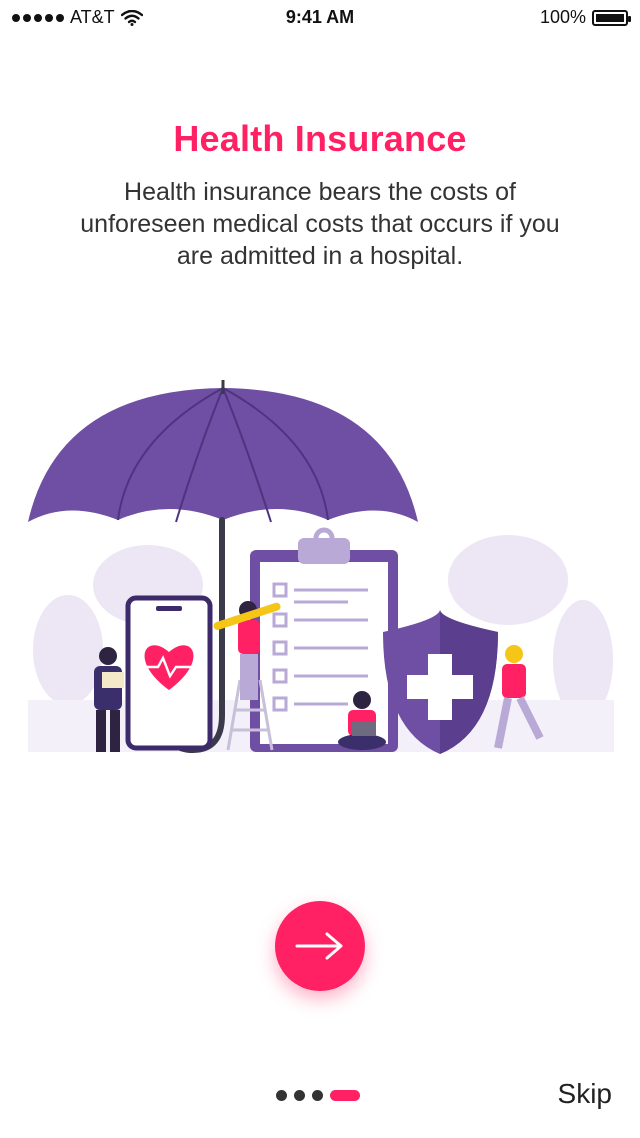 This screenshot has height=1138, width=640. I want to click on battery-icon, so click(611, 17).